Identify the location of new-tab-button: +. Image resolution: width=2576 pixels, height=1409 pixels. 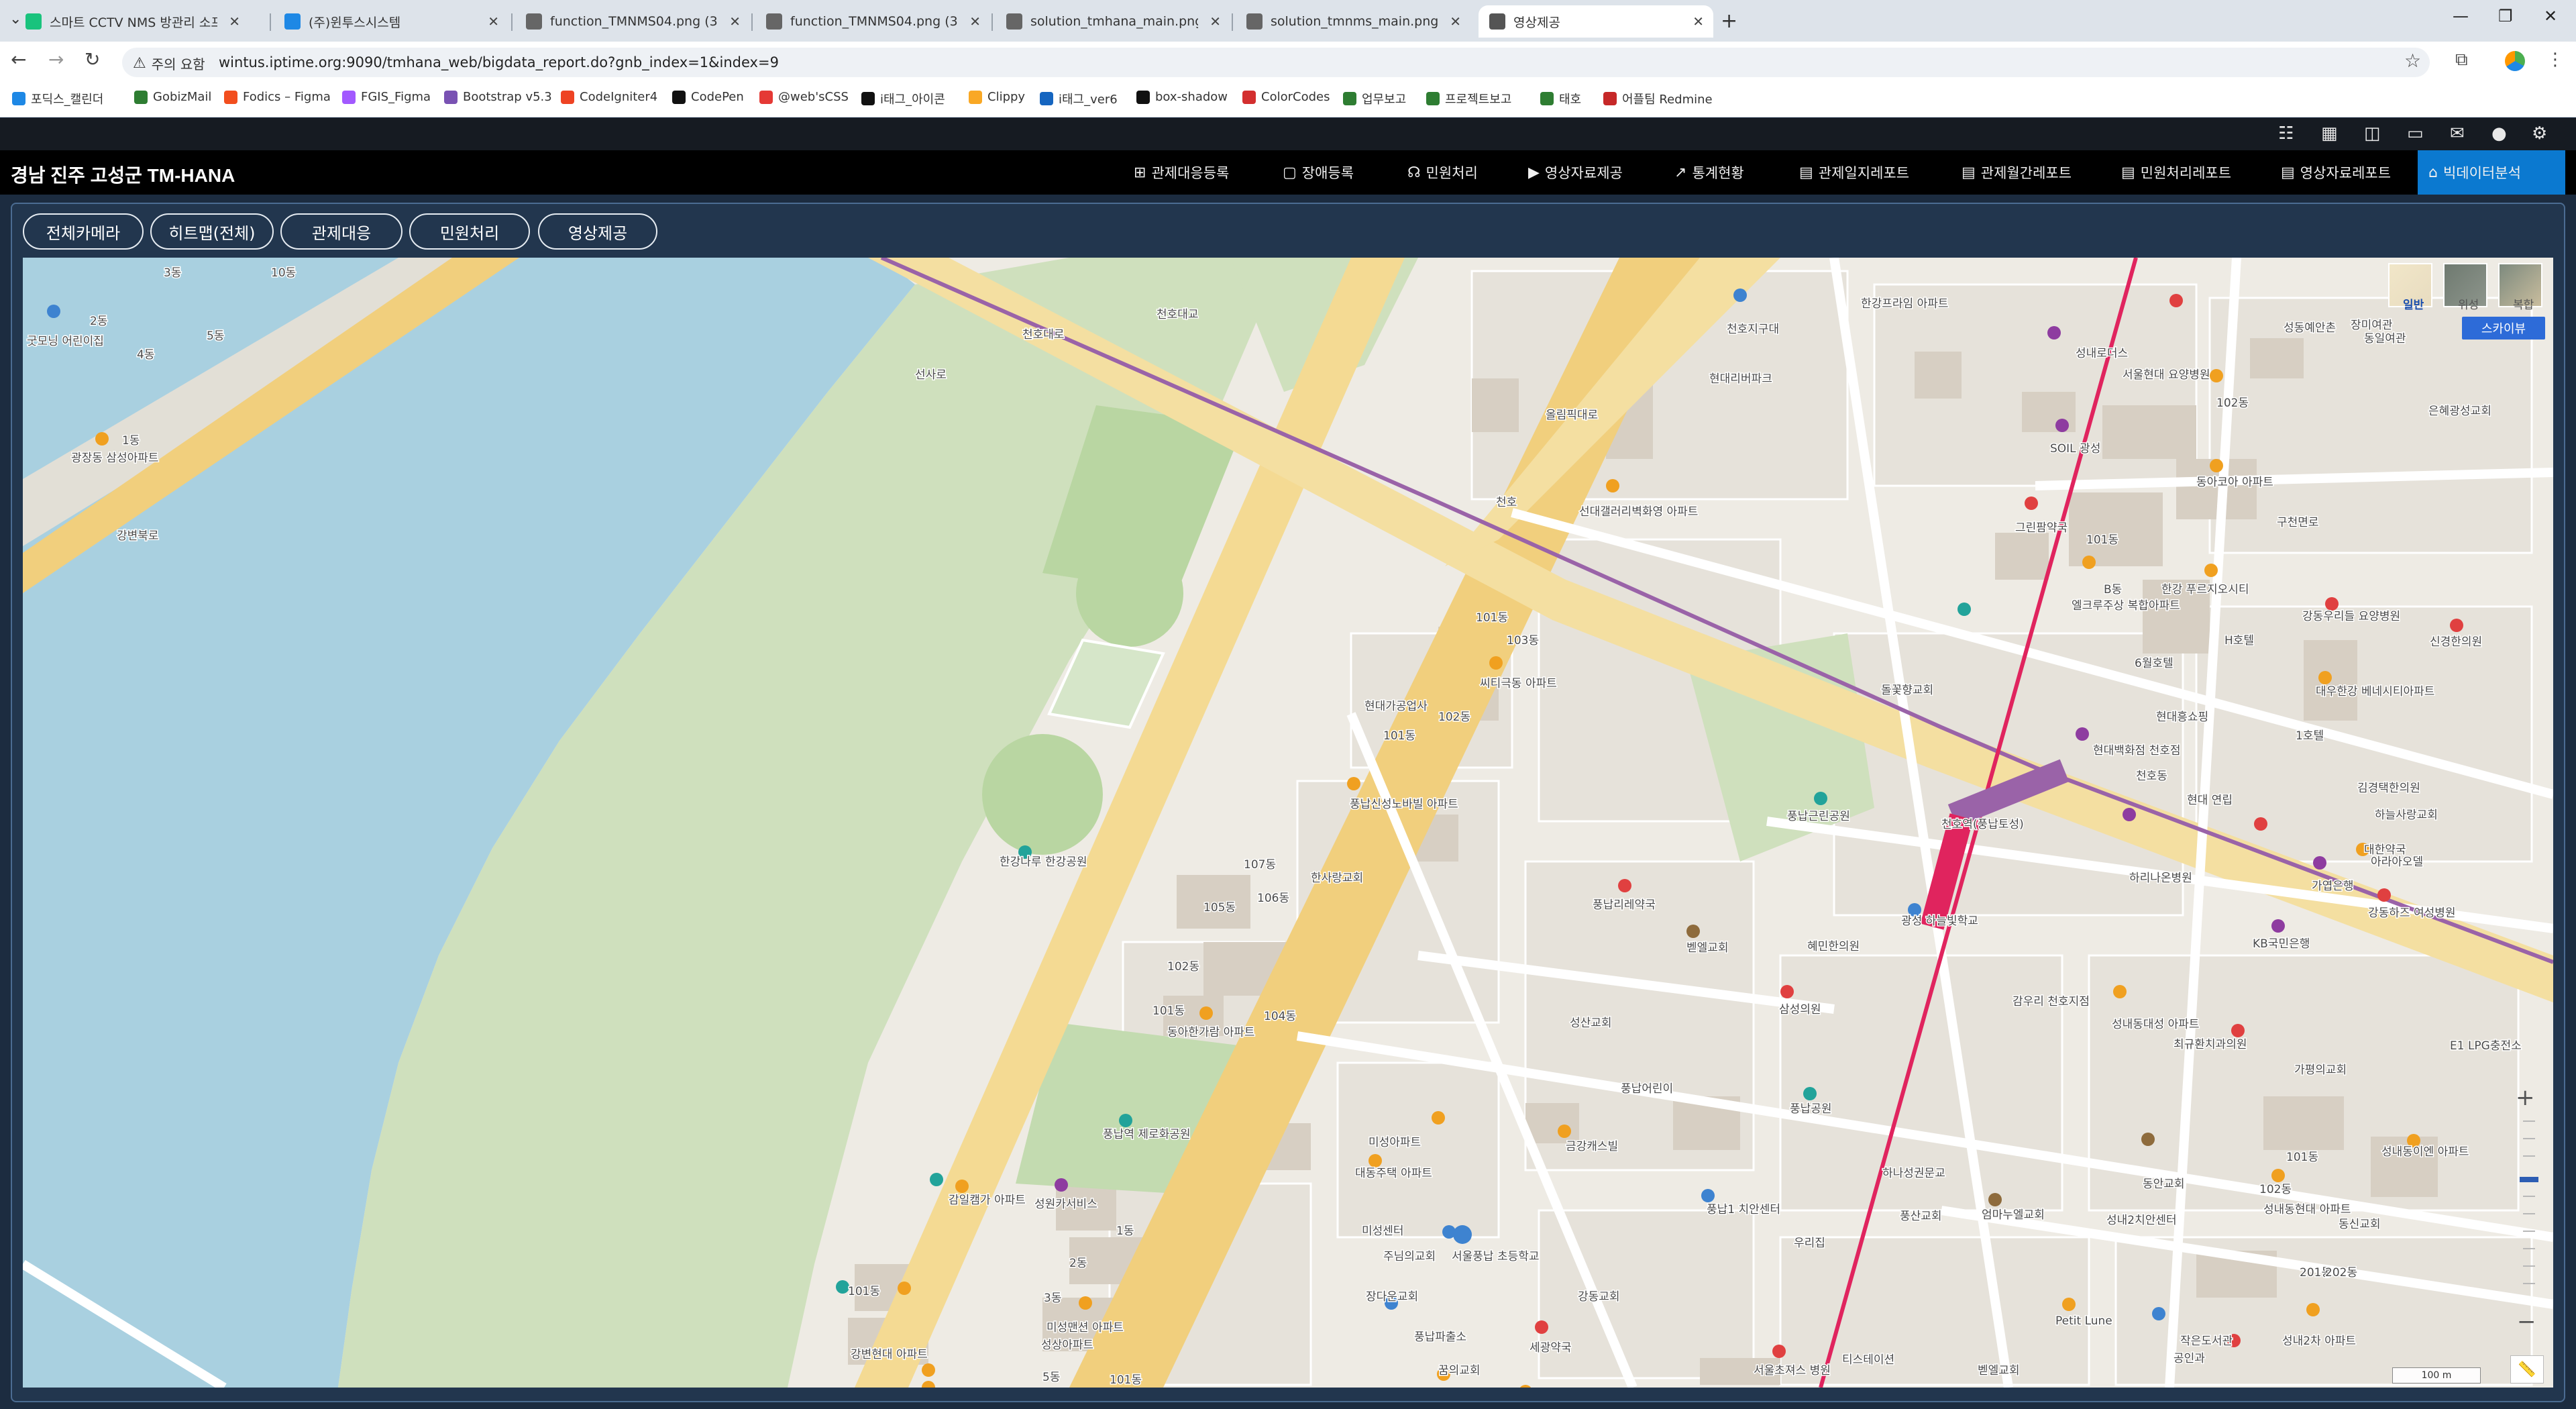
(1729, 21).